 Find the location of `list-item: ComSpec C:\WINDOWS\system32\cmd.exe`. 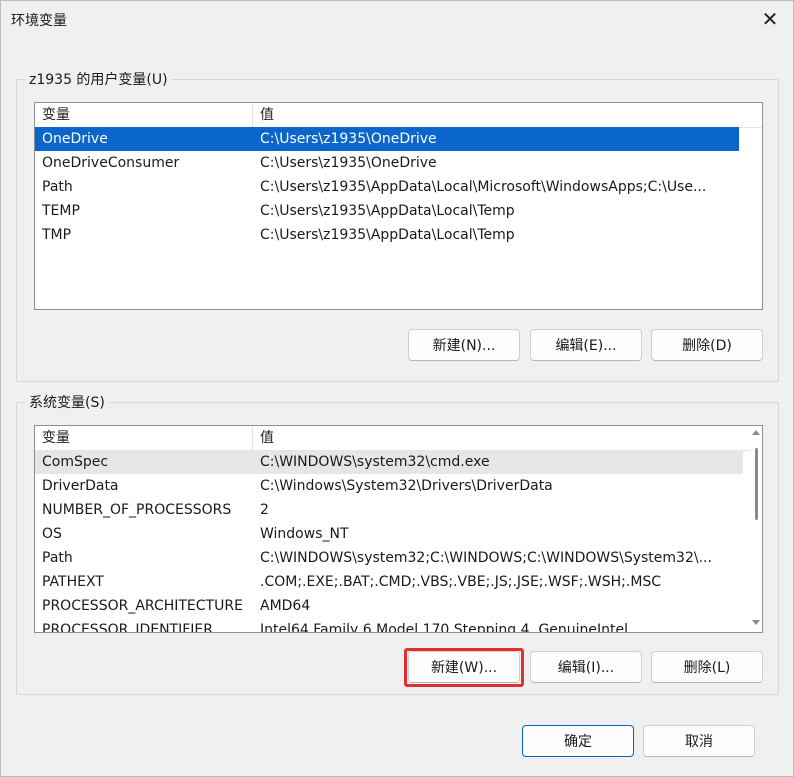

list-item: ComSpec C:\WINDOWS\system32\cmd.exe is located at coordinates (389, 462).